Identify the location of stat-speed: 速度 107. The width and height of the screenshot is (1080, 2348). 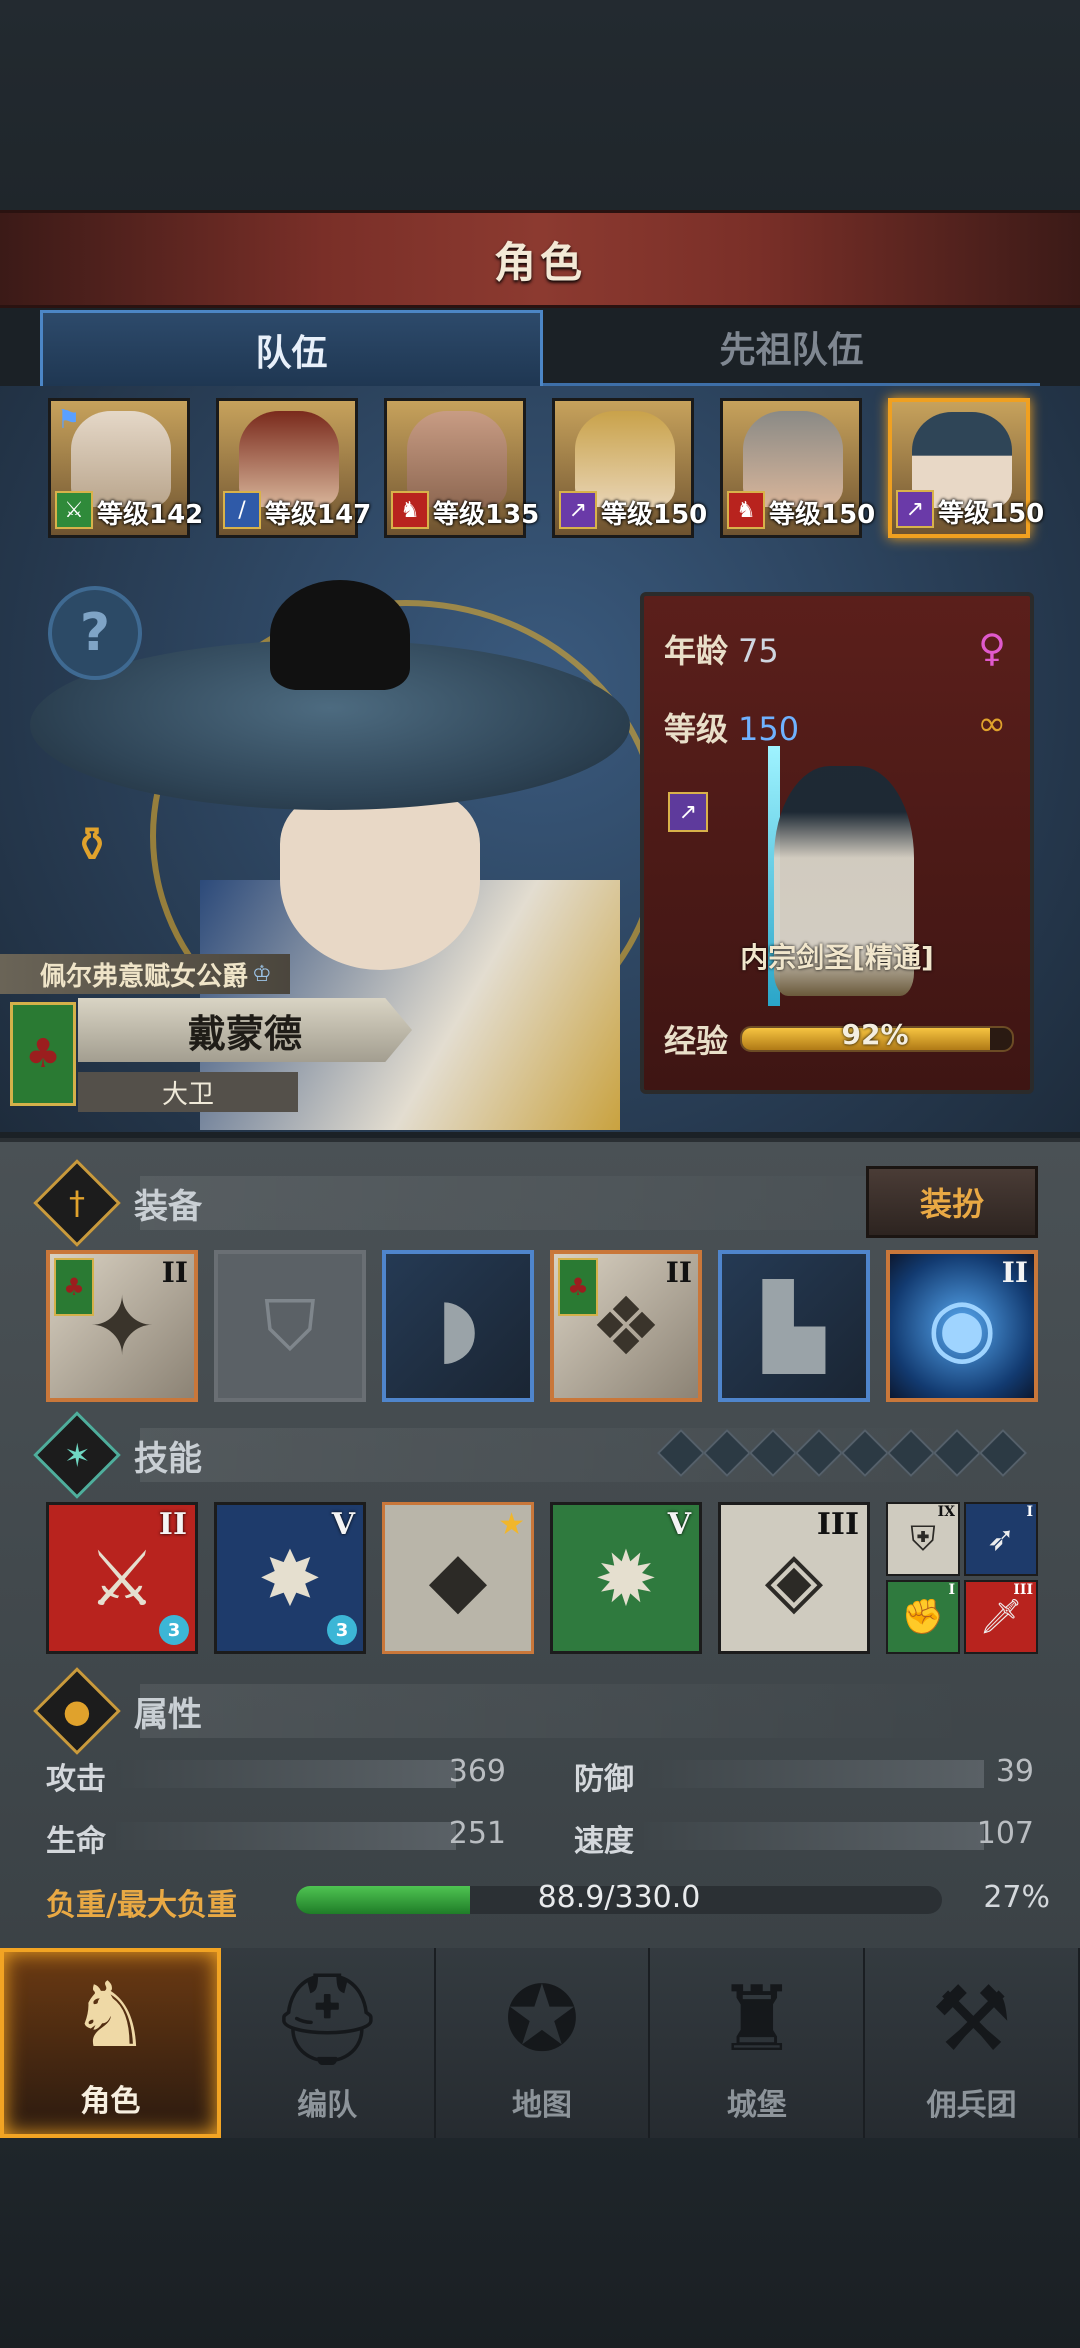
(804, 1837).